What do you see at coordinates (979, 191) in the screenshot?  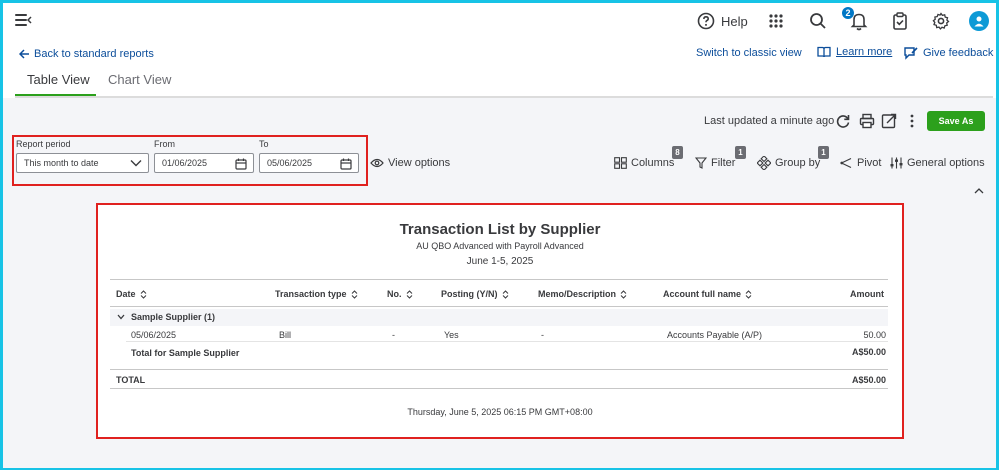 I see `chevron-up-icon` at bounding box center [979, 191].